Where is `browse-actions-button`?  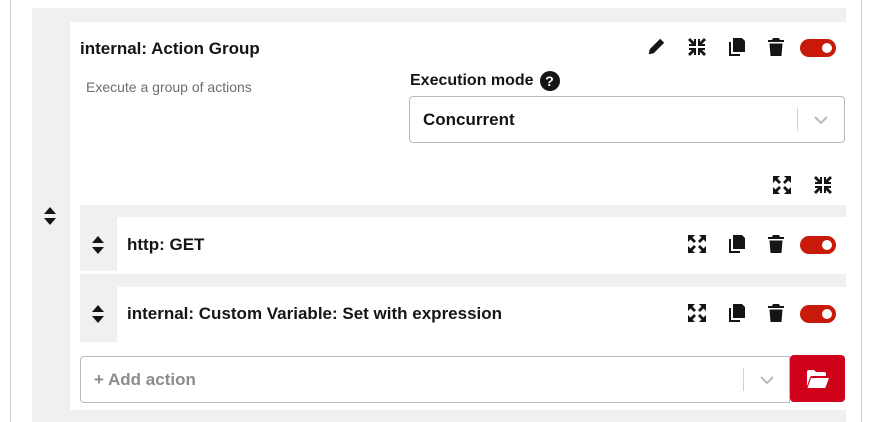 browse-actions-button is located at coordinates (817, 378).